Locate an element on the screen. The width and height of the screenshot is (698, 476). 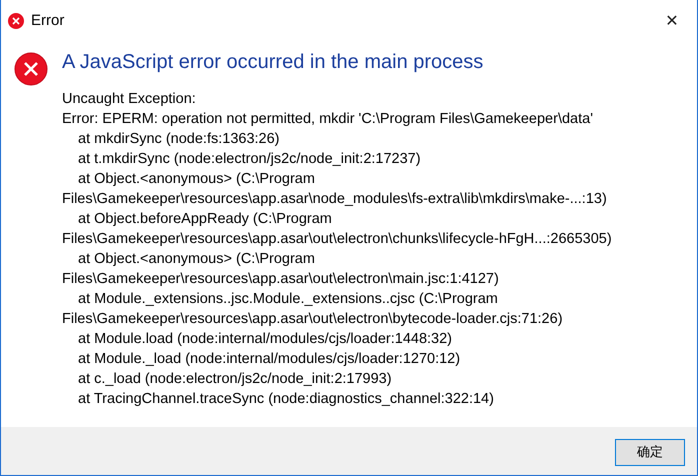
message-line: at TracingChannel.traceSync (node:diagnostics_channel:322:14) is located at coordinates (286, 399).